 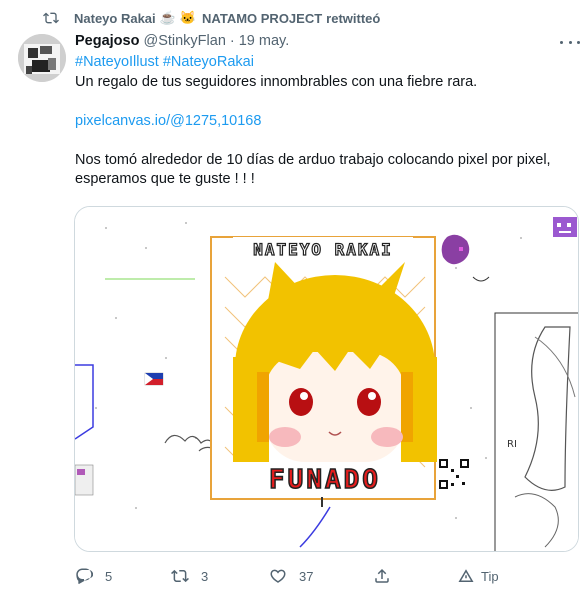 I want to click on cat-emoji: 🐱, so click(x=188, y=17).